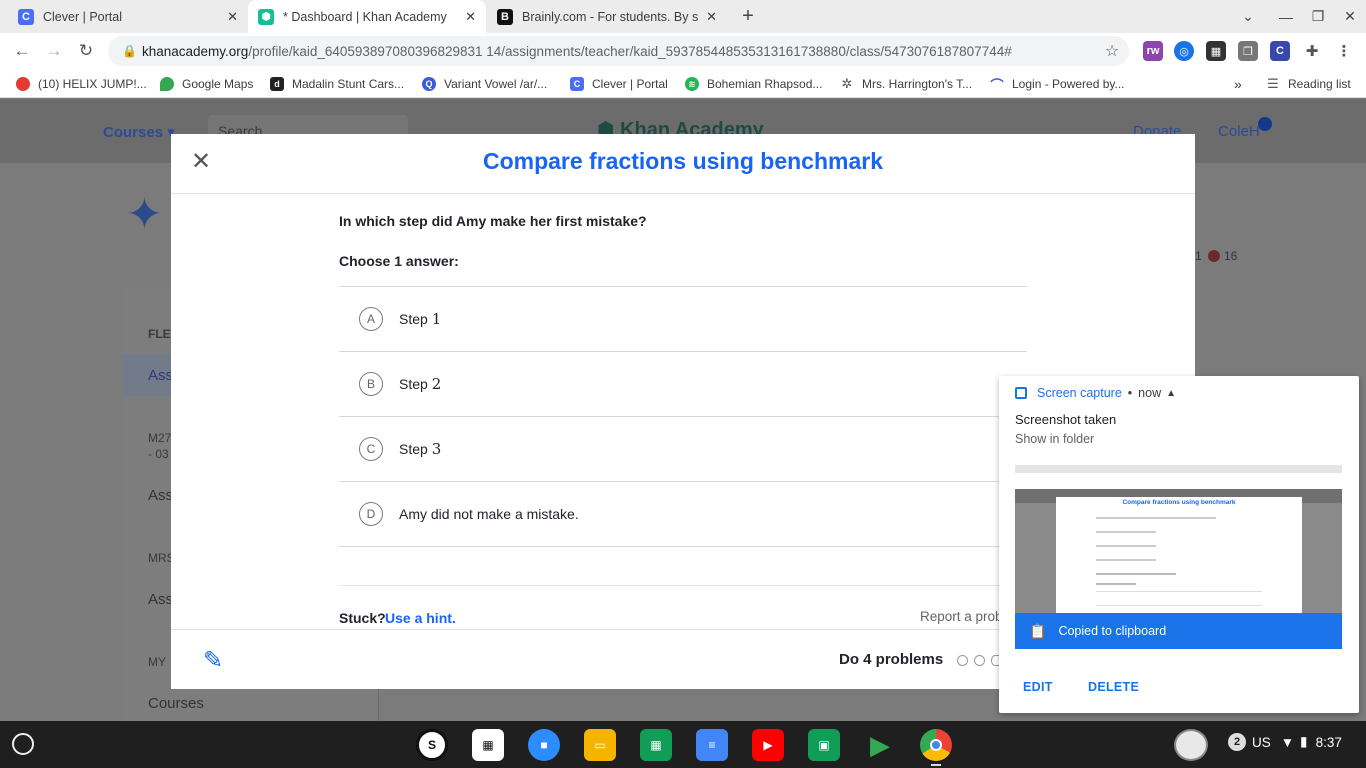 The width and height of the screenshot is (1366, 768). Describe the element at coordinates (371, 449) in the screenshot. I see `choice-letter: C` at that location.